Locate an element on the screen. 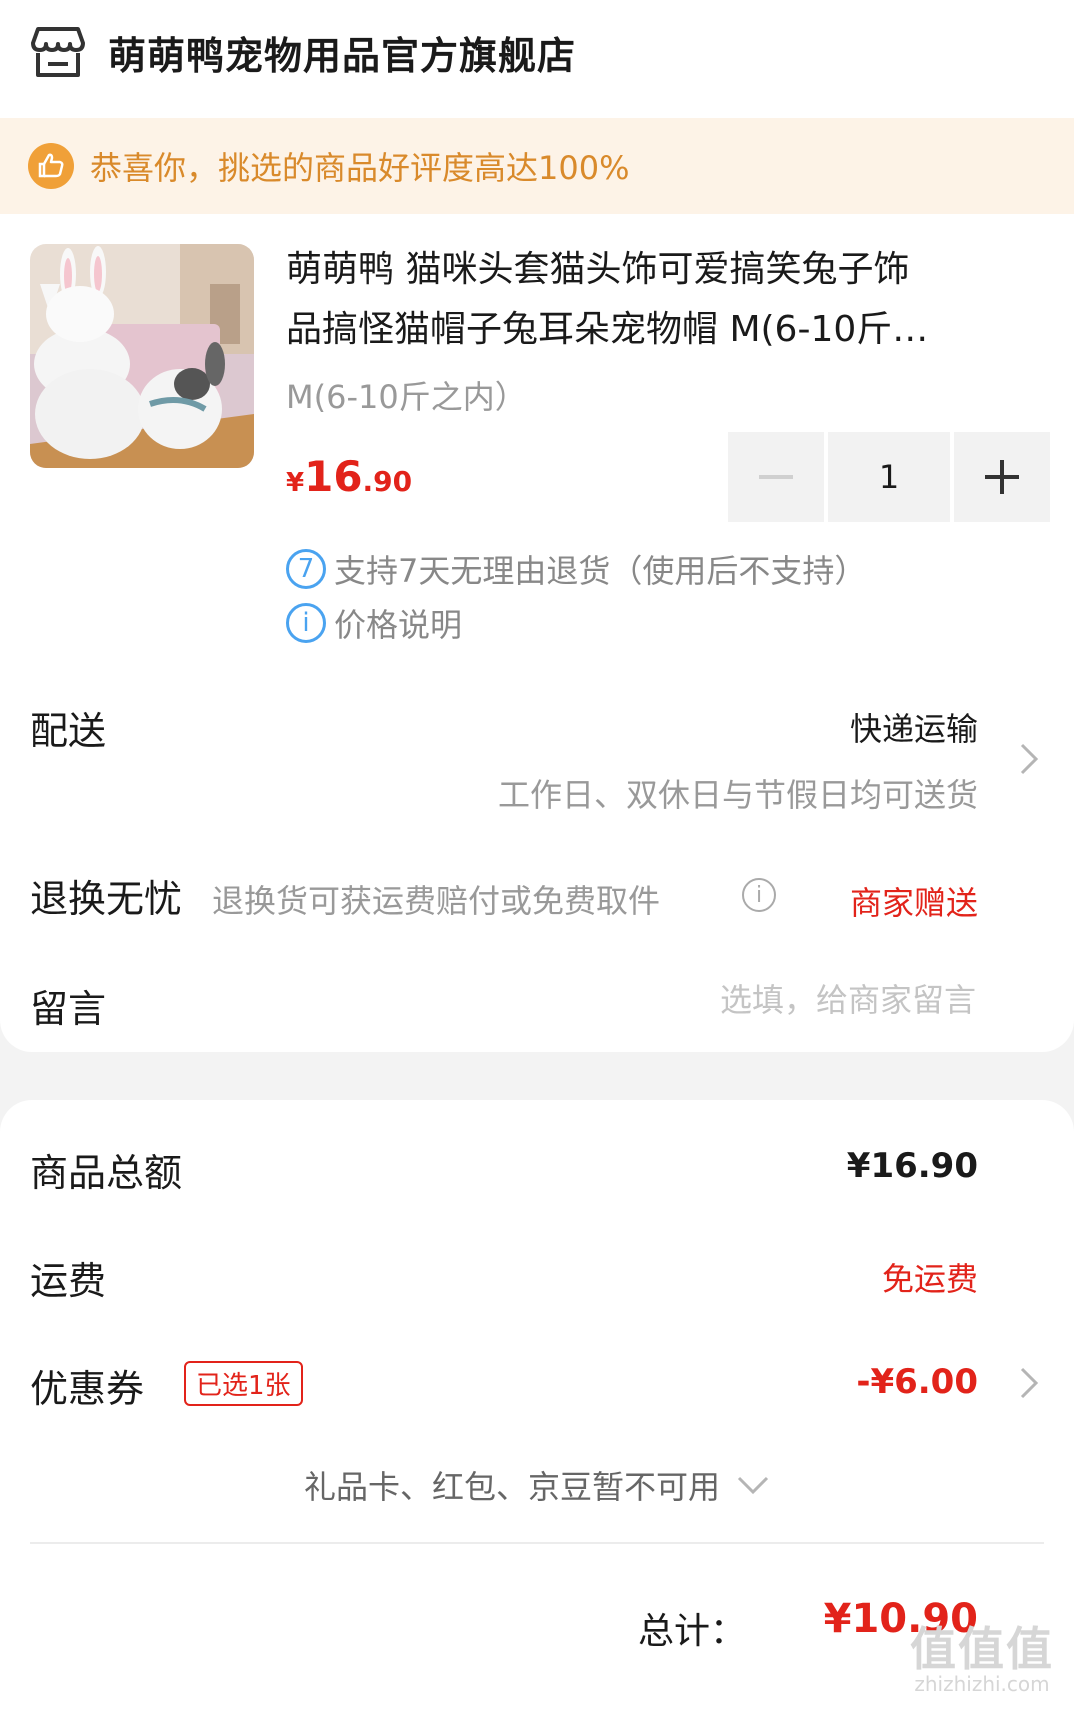 Image resolution: width=1074 pixels, height=1709 pixels. increase-button is located at coordinates (1002, 477).